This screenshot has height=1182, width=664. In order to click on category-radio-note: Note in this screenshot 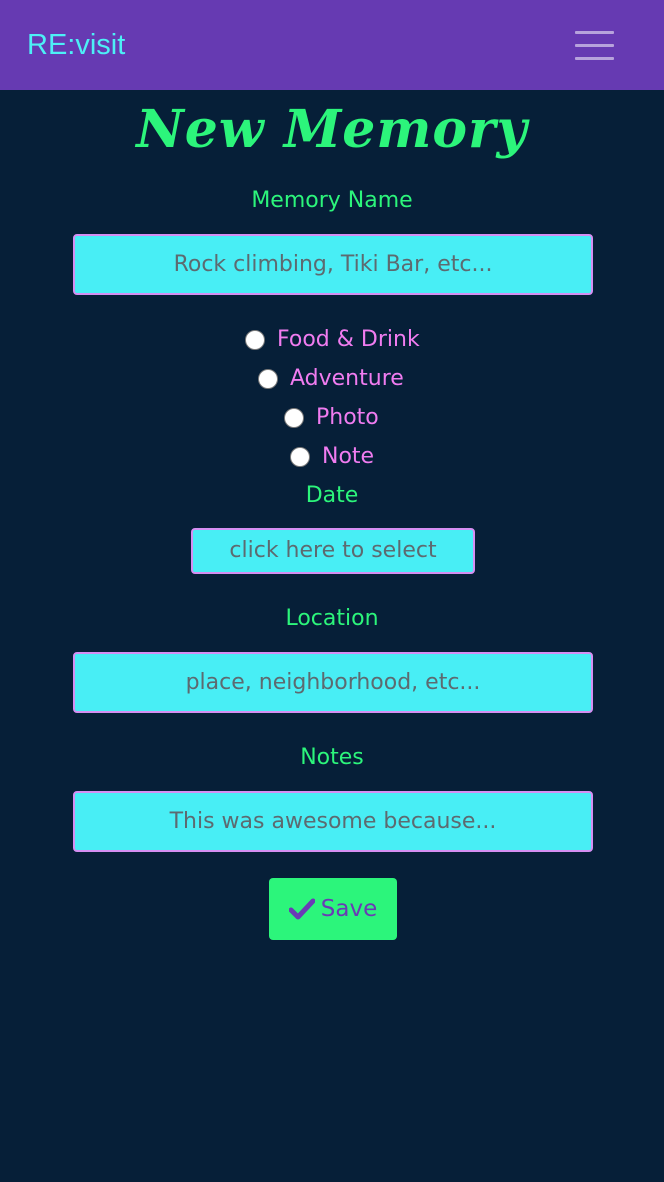, I will do `click(332, 457)`.